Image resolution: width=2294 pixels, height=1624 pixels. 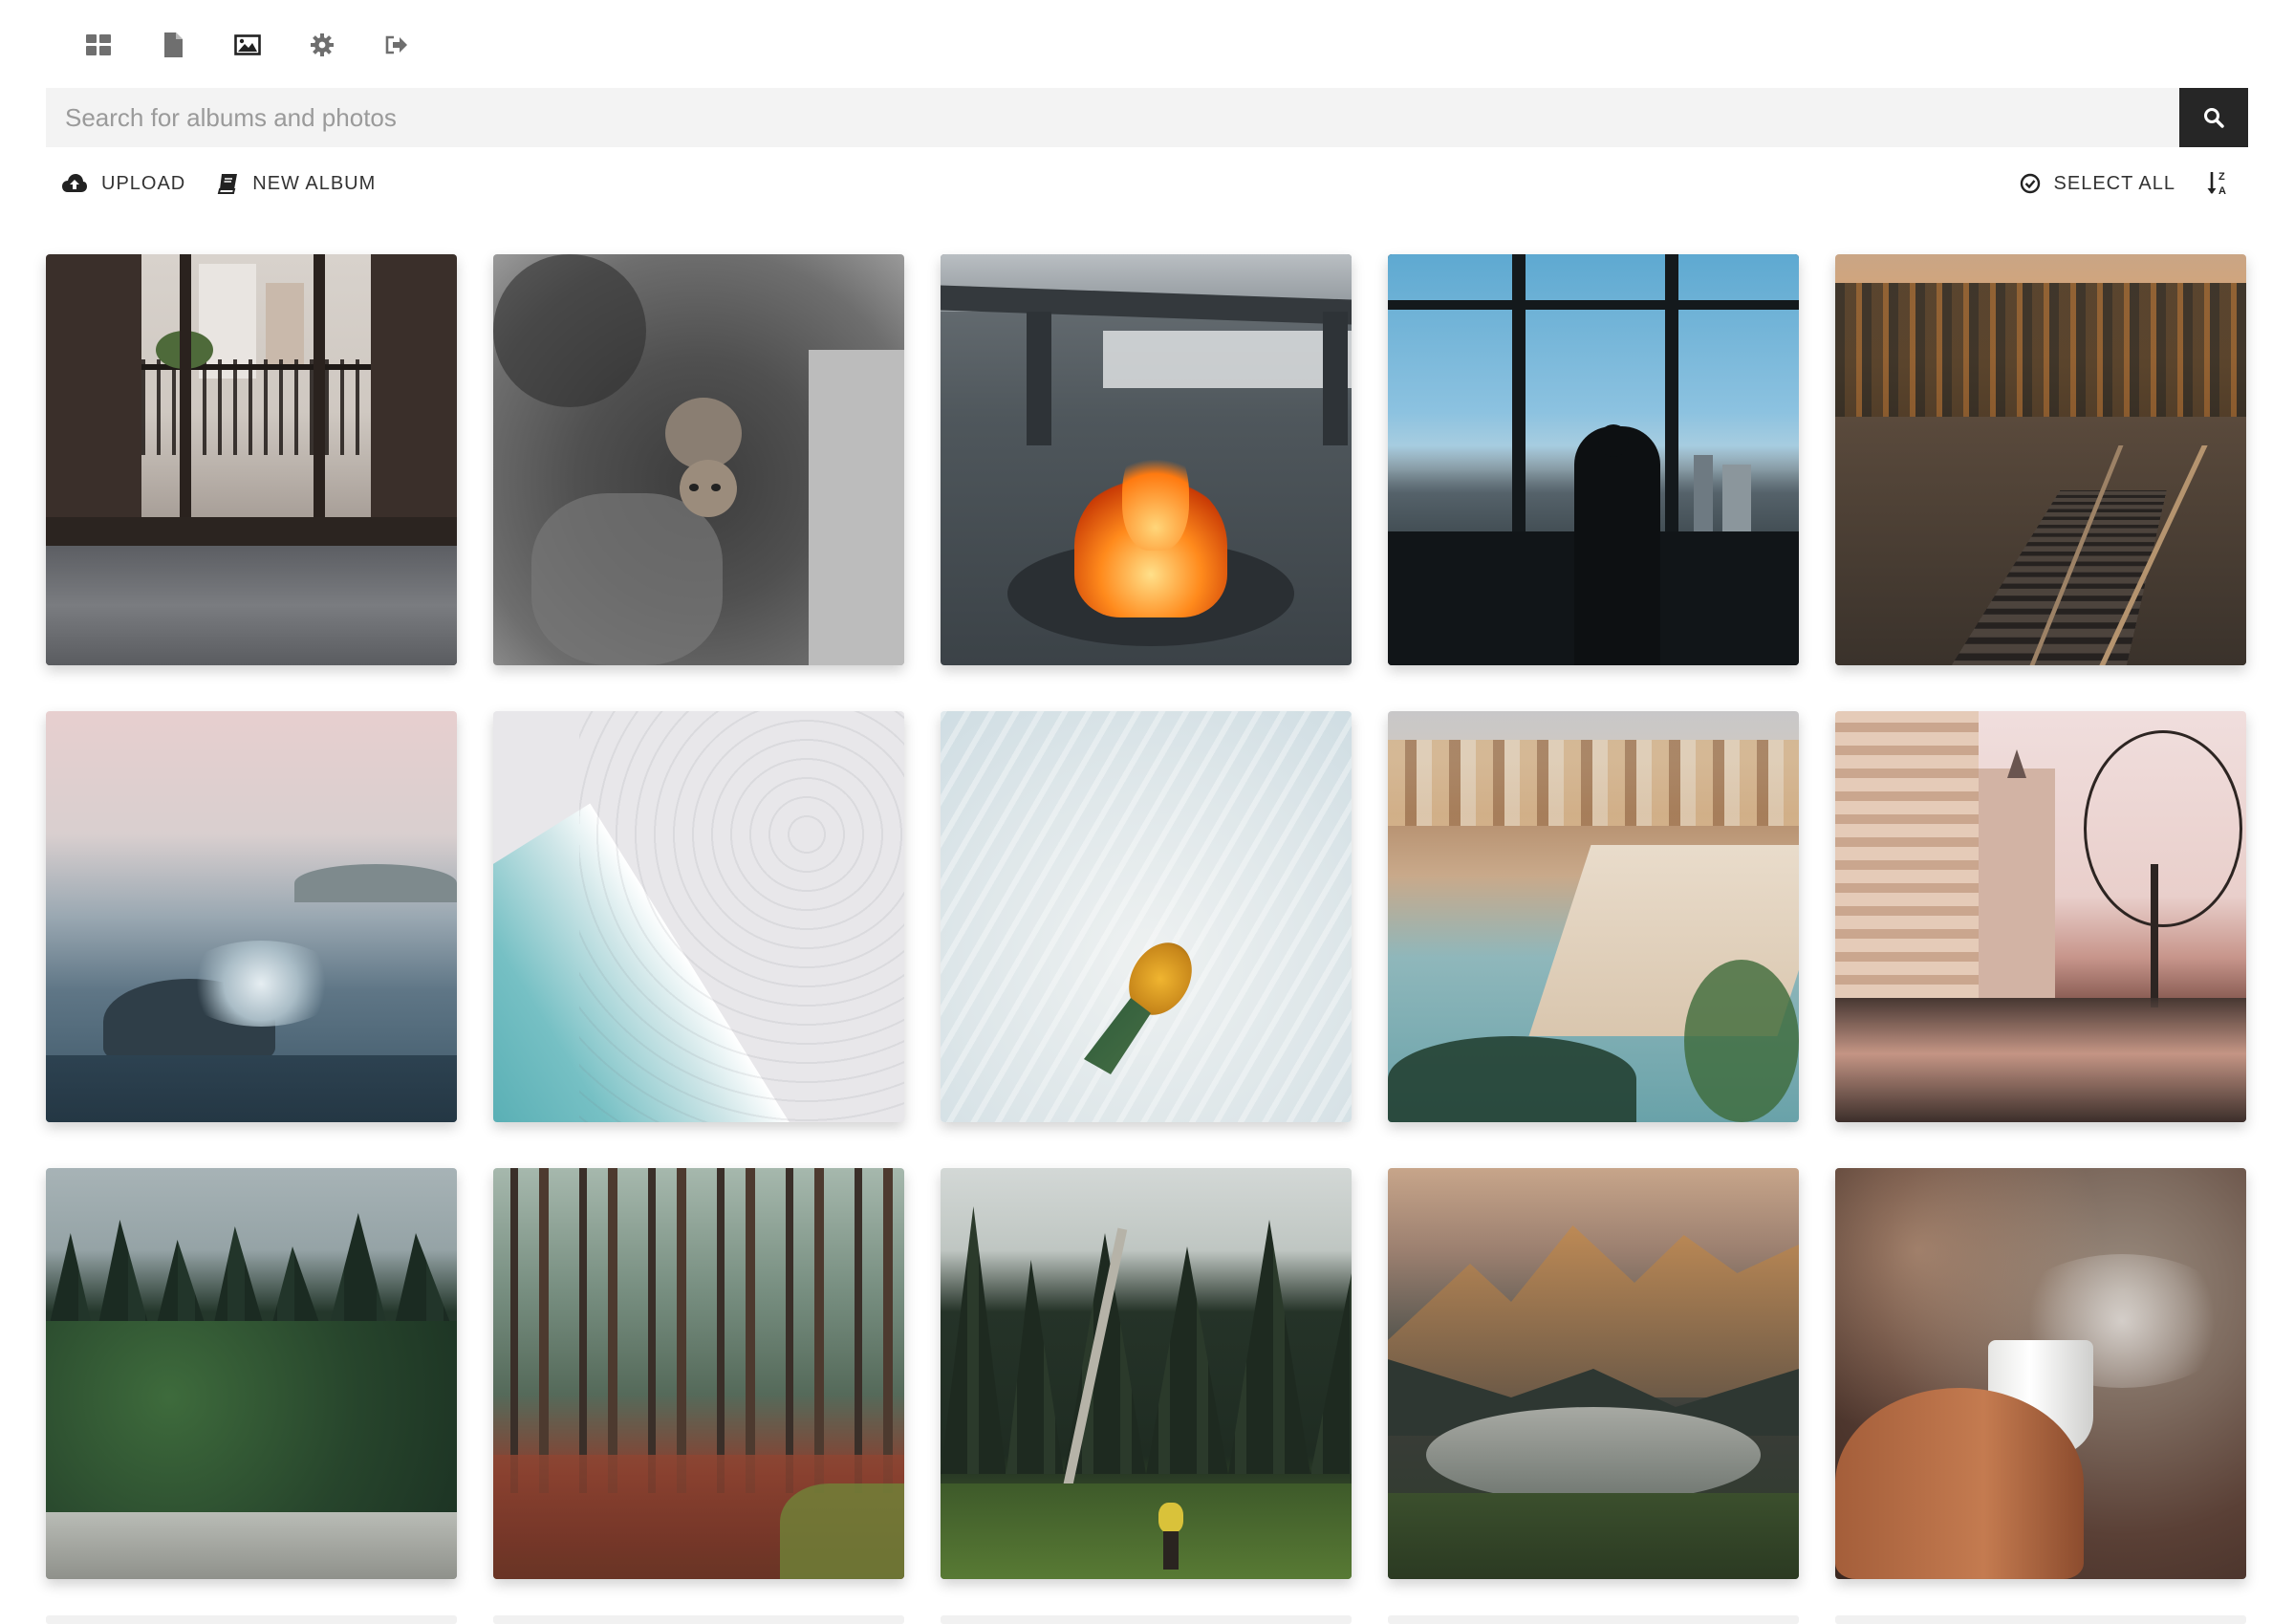 I want to click on search-bar, so click(x=1147, y=118).